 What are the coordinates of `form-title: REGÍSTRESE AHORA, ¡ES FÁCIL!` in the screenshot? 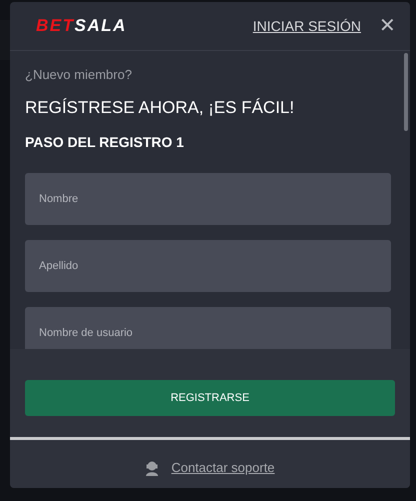 It's located at (160, 107).